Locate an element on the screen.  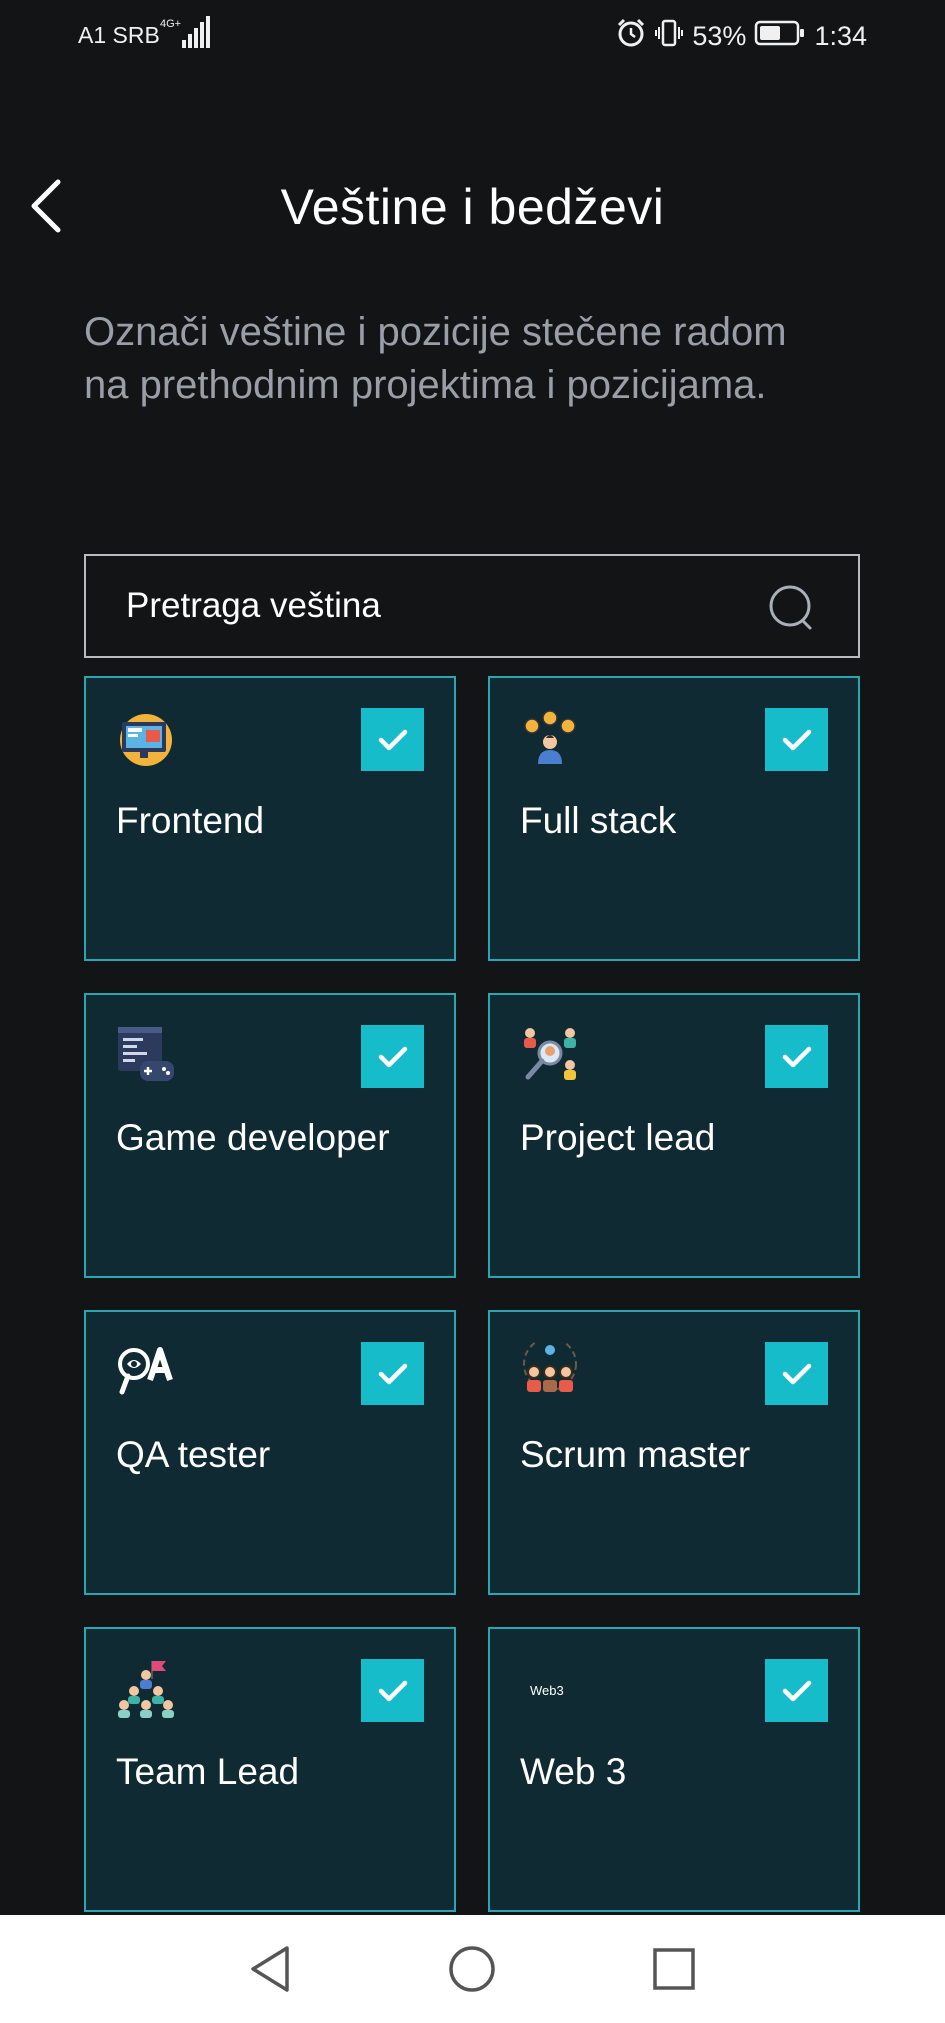
nav-home-button is located at coordinates (472, 1969).